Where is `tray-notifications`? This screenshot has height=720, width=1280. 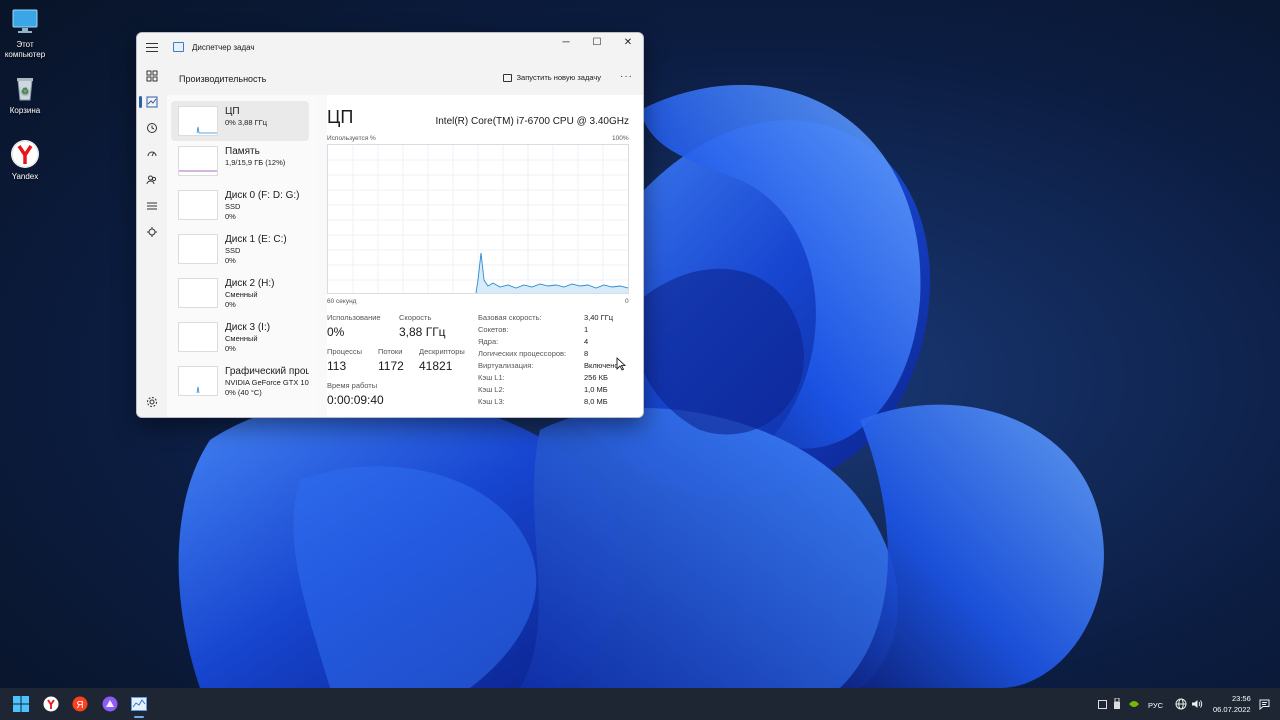
tray-notifications is located at coordinates (1264, 704).